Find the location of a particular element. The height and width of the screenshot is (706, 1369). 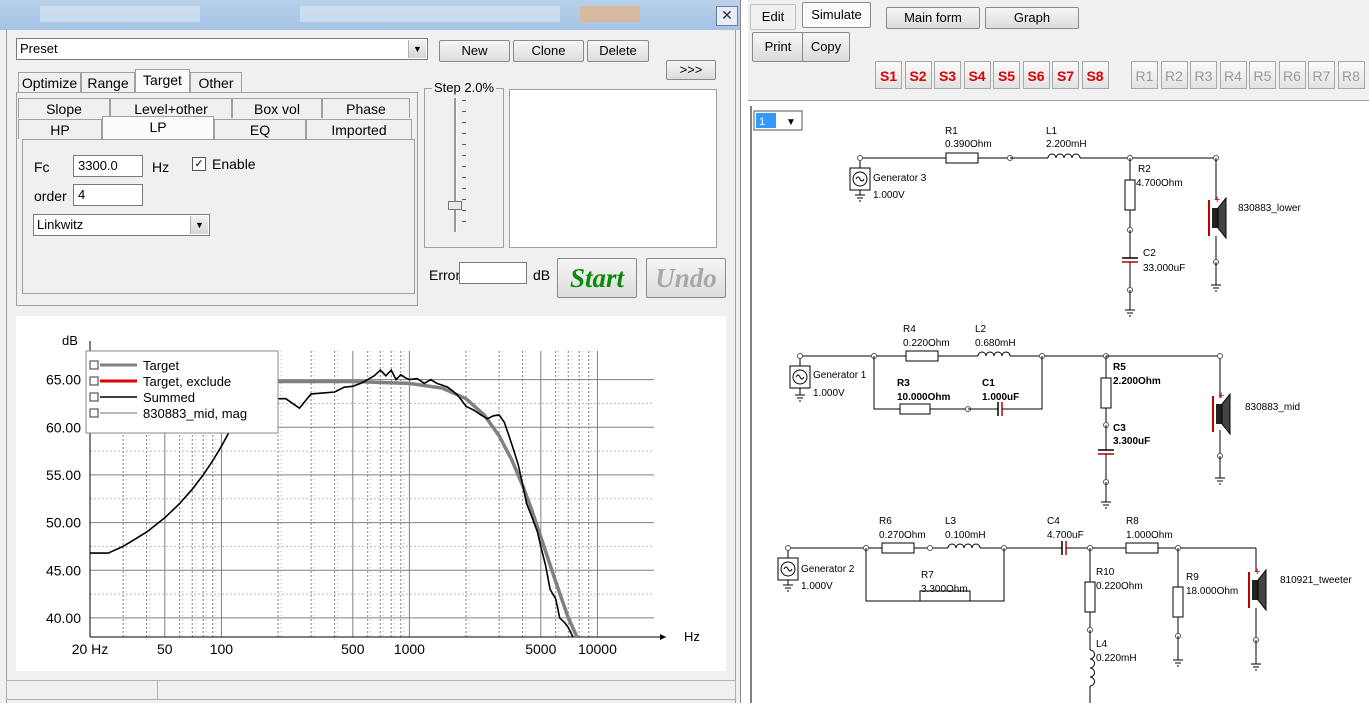

sim-s3-button: S3 is located at coordinates (947, 75).